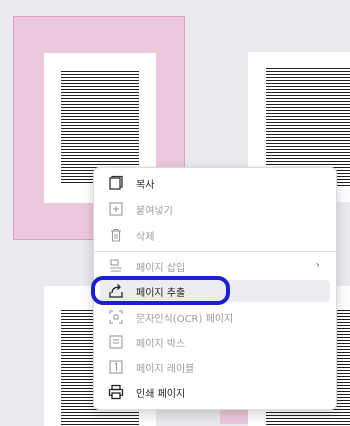 The height and width of the screenshot is (426, 350). I want to click on menu-label: 붙여넣기, so click(154, 211).